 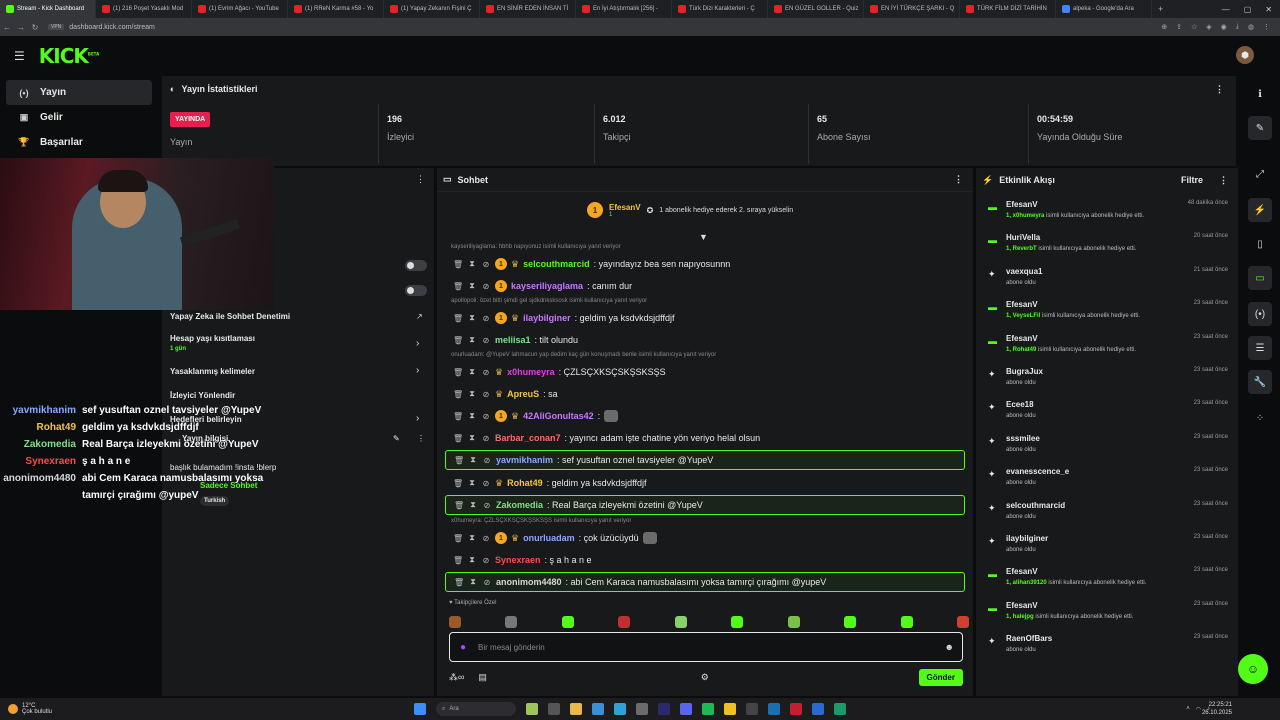 I want to click on chat-username: selcouthmarcid, so click(x=556, y=264).